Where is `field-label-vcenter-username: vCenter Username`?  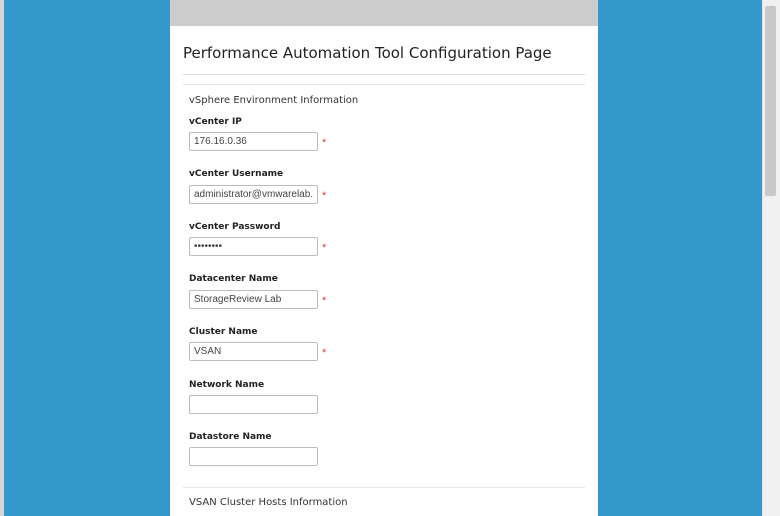
field-label-vcenter-username: vCenter Username is located at coordinates (236, 174).